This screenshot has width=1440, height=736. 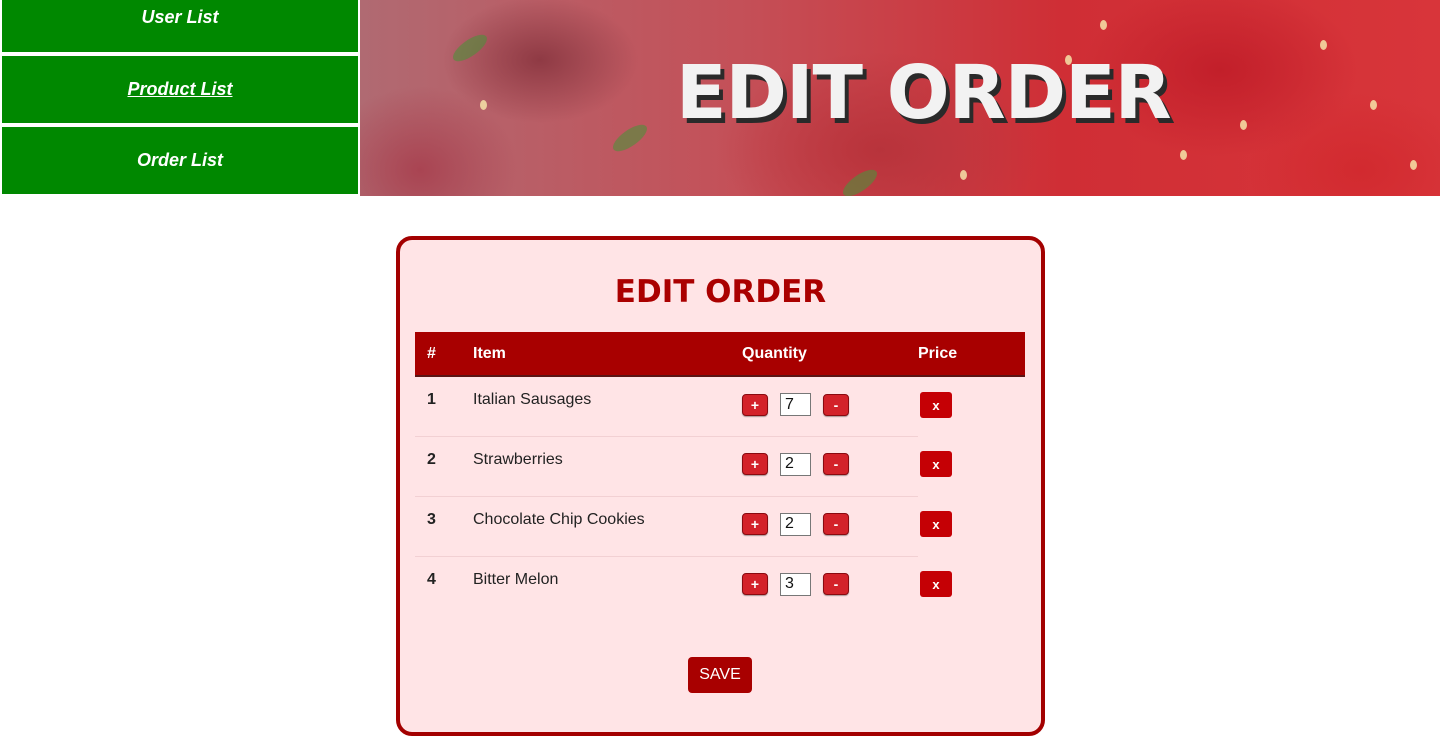 I want to click on table-row: 2 Strawberries + - x, so click(x=720, y=466).